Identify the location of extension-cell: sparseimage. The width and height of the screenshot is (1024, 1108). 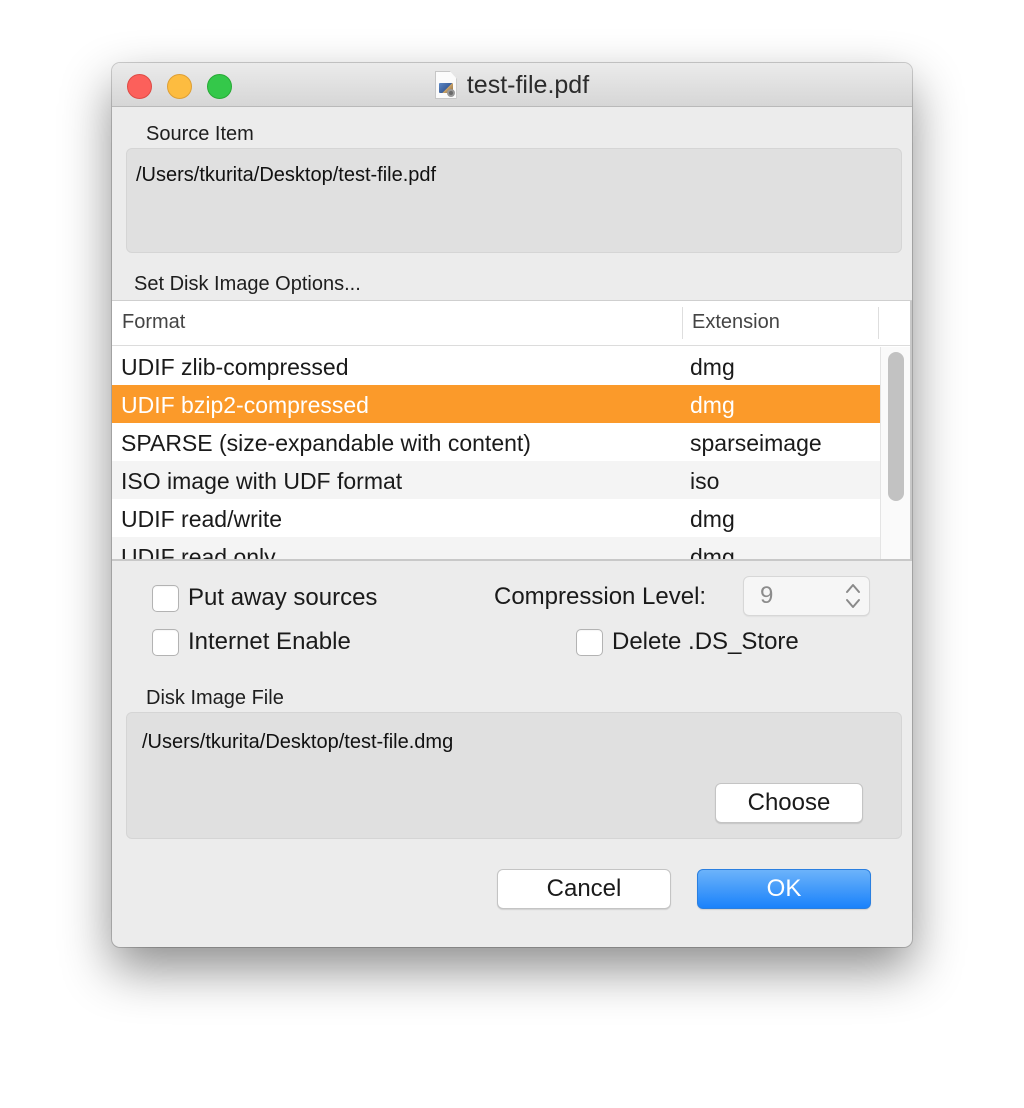
(756, 443).